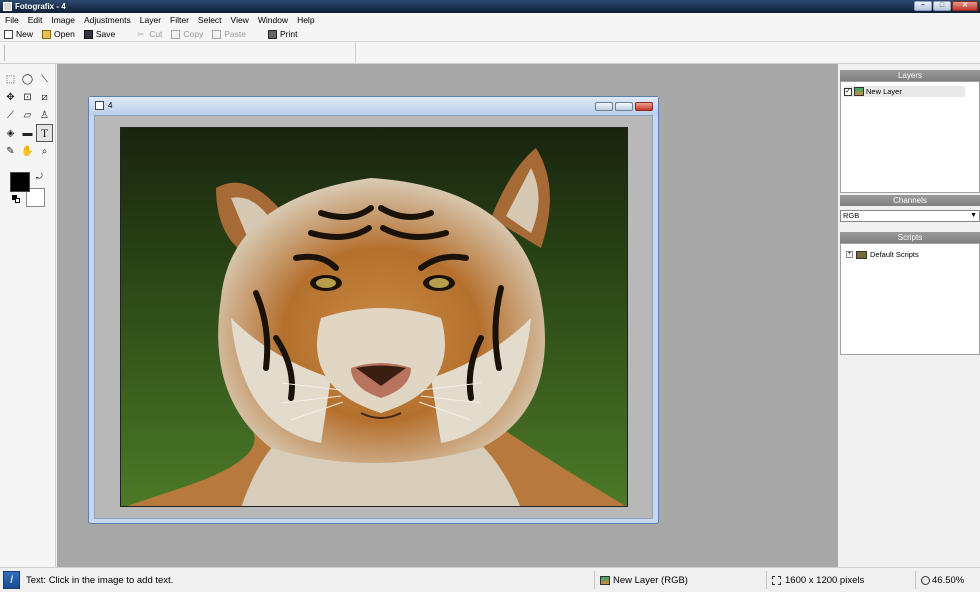 The image size is (980, 592). What do you see at coordinates (156, 34) in the screenshot?
I see `cut-label: Cut` at bounding box center [156, 34].